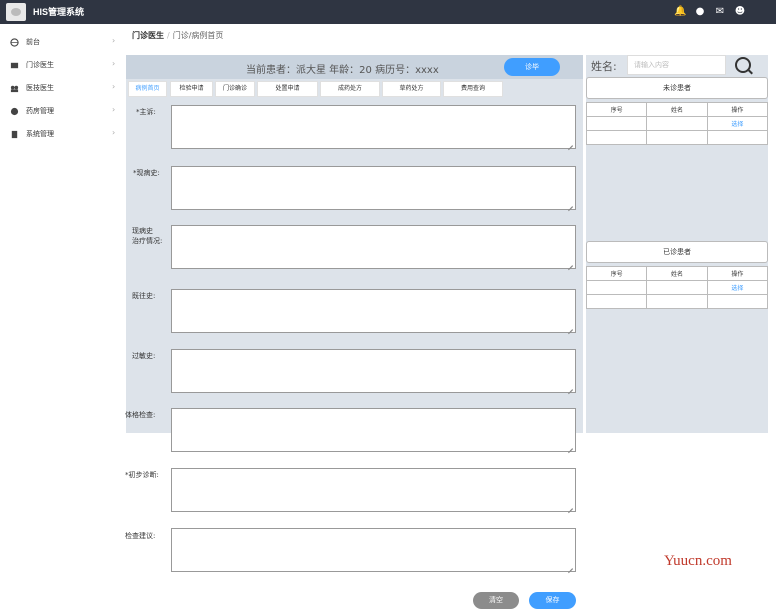  Describe the element at coordinates (373, 247) in the screenshot. I see `illness-treatment-textarea` at that location.